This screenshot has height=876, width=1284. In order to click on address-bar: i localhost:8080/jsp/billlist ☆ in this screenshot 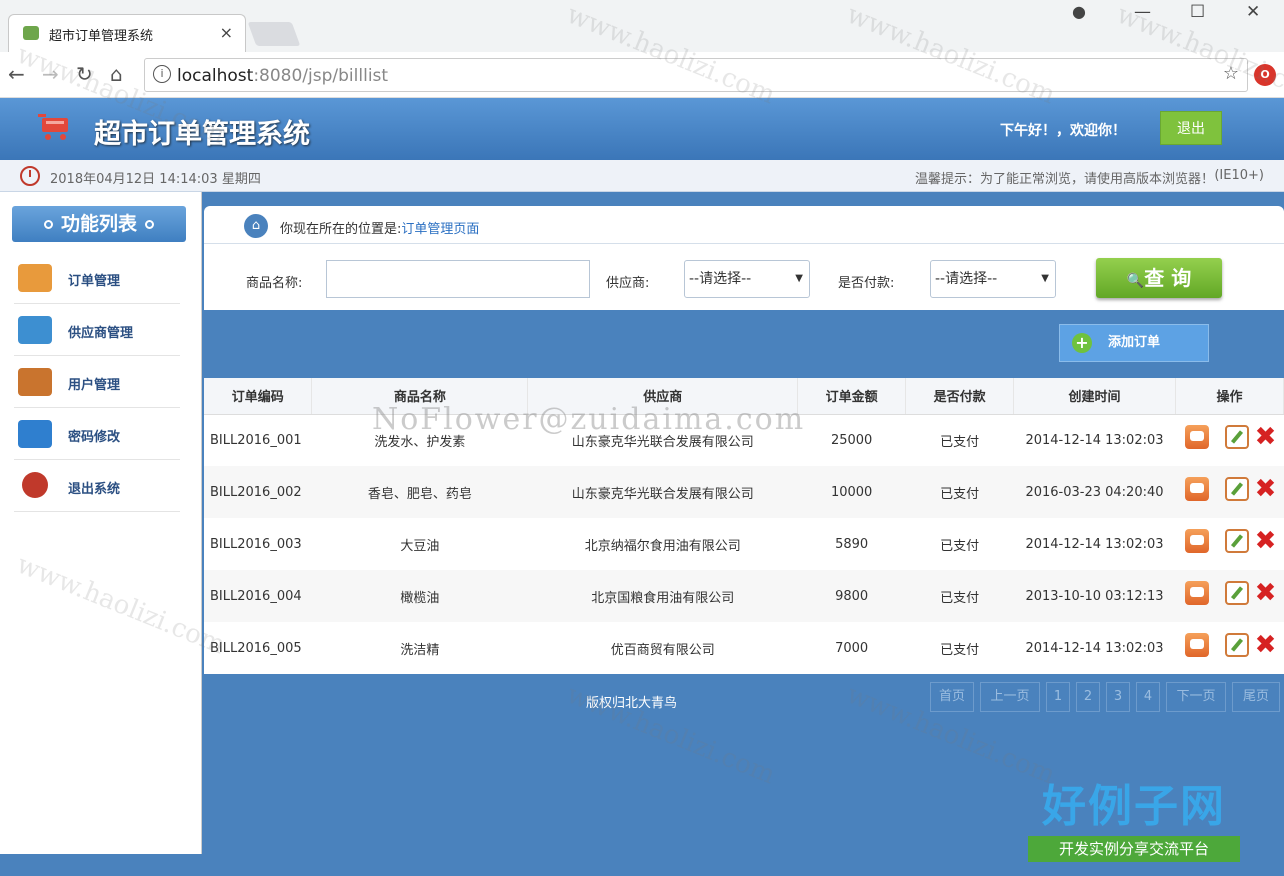, I will do `click(696, 75)`.